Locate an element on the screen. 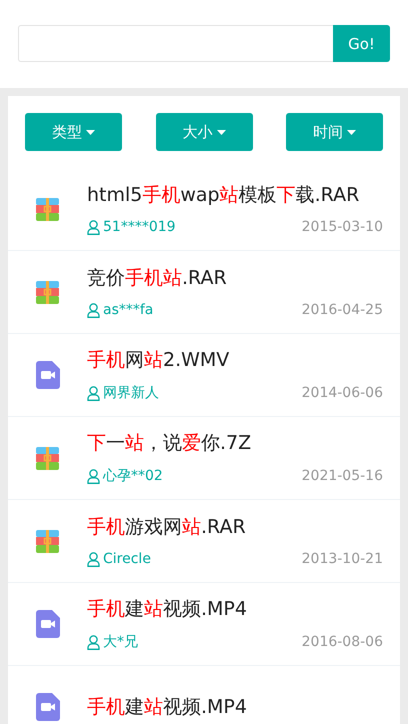 The width and height of the screenshot is (408, 724). file-title: 下一站，说爱你.7Z is located at coordinates (235, 443).